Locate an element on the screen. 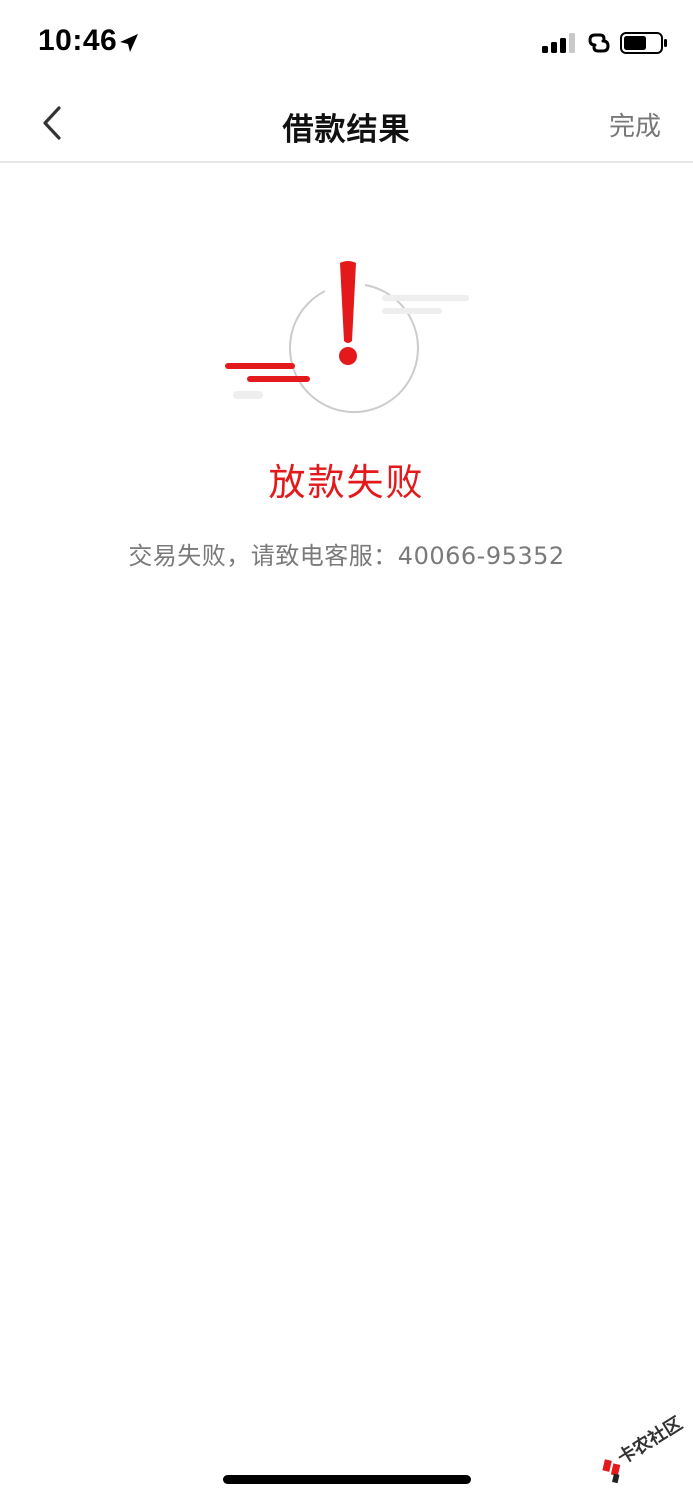 The width and height of the screenshot is (693, 1500). home-indicator is located at coordinates (347, 1479).